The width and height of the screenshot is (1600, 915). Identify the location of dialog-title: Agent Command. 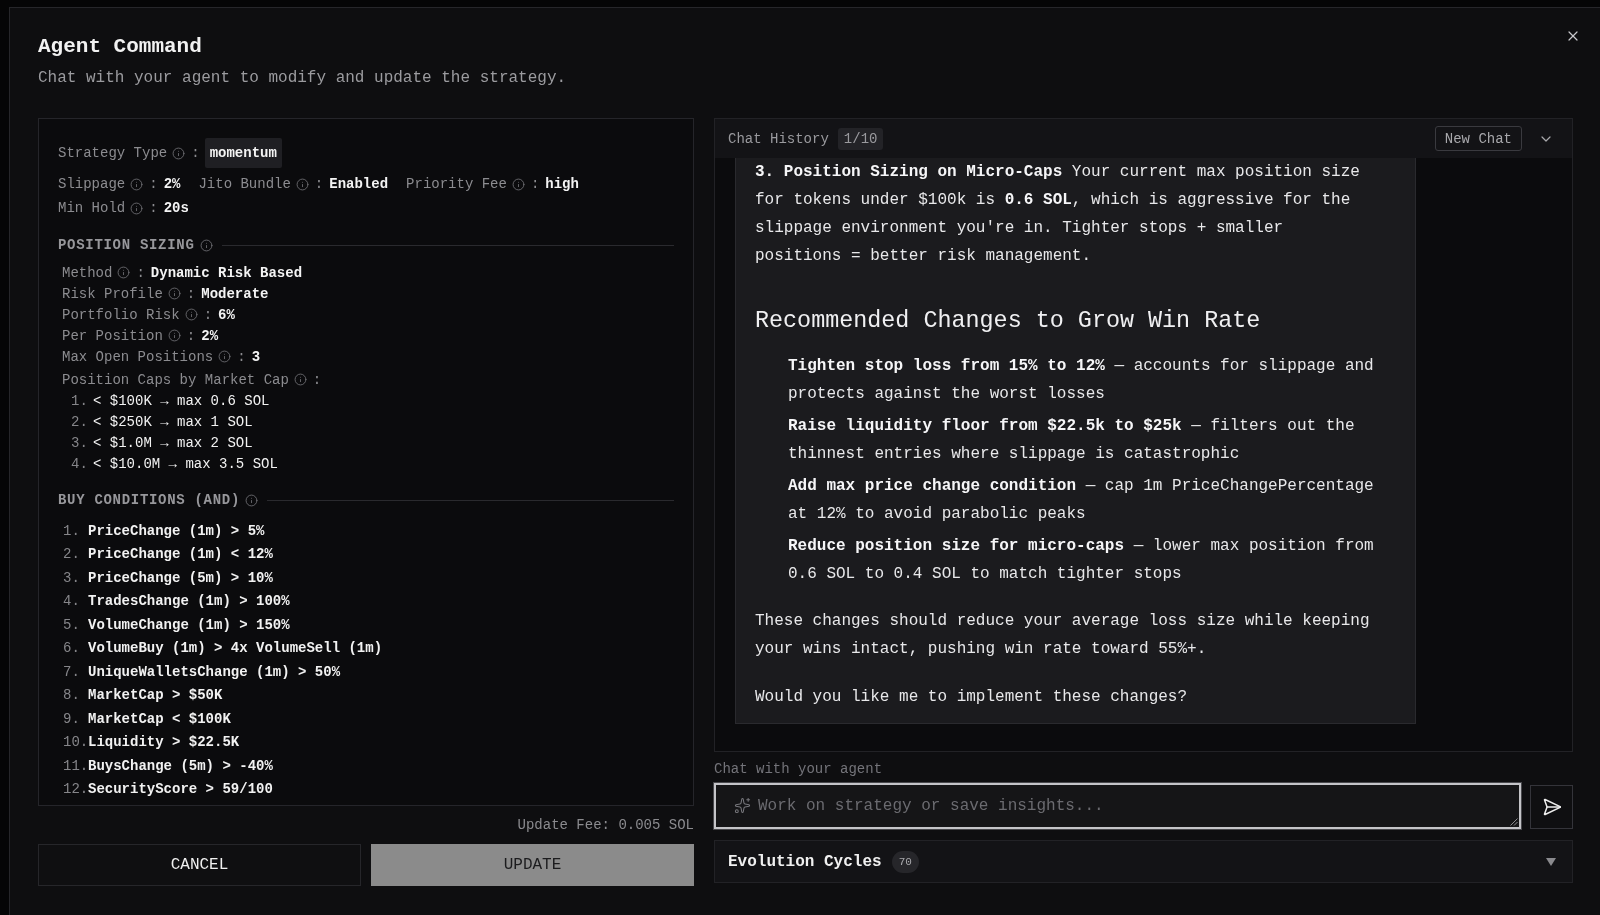
(120, 47).